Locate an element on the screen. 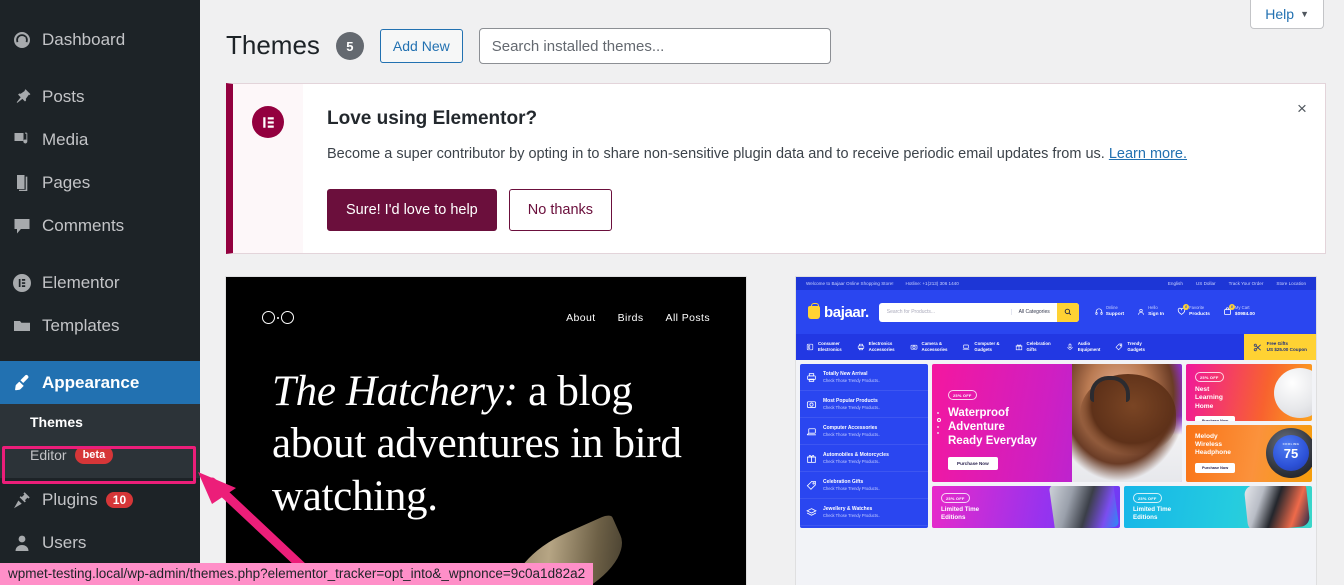 This screenshot has width=1344, height=585. favorites-action: 0 Favorite Products is located at coordinates (1193, 310).